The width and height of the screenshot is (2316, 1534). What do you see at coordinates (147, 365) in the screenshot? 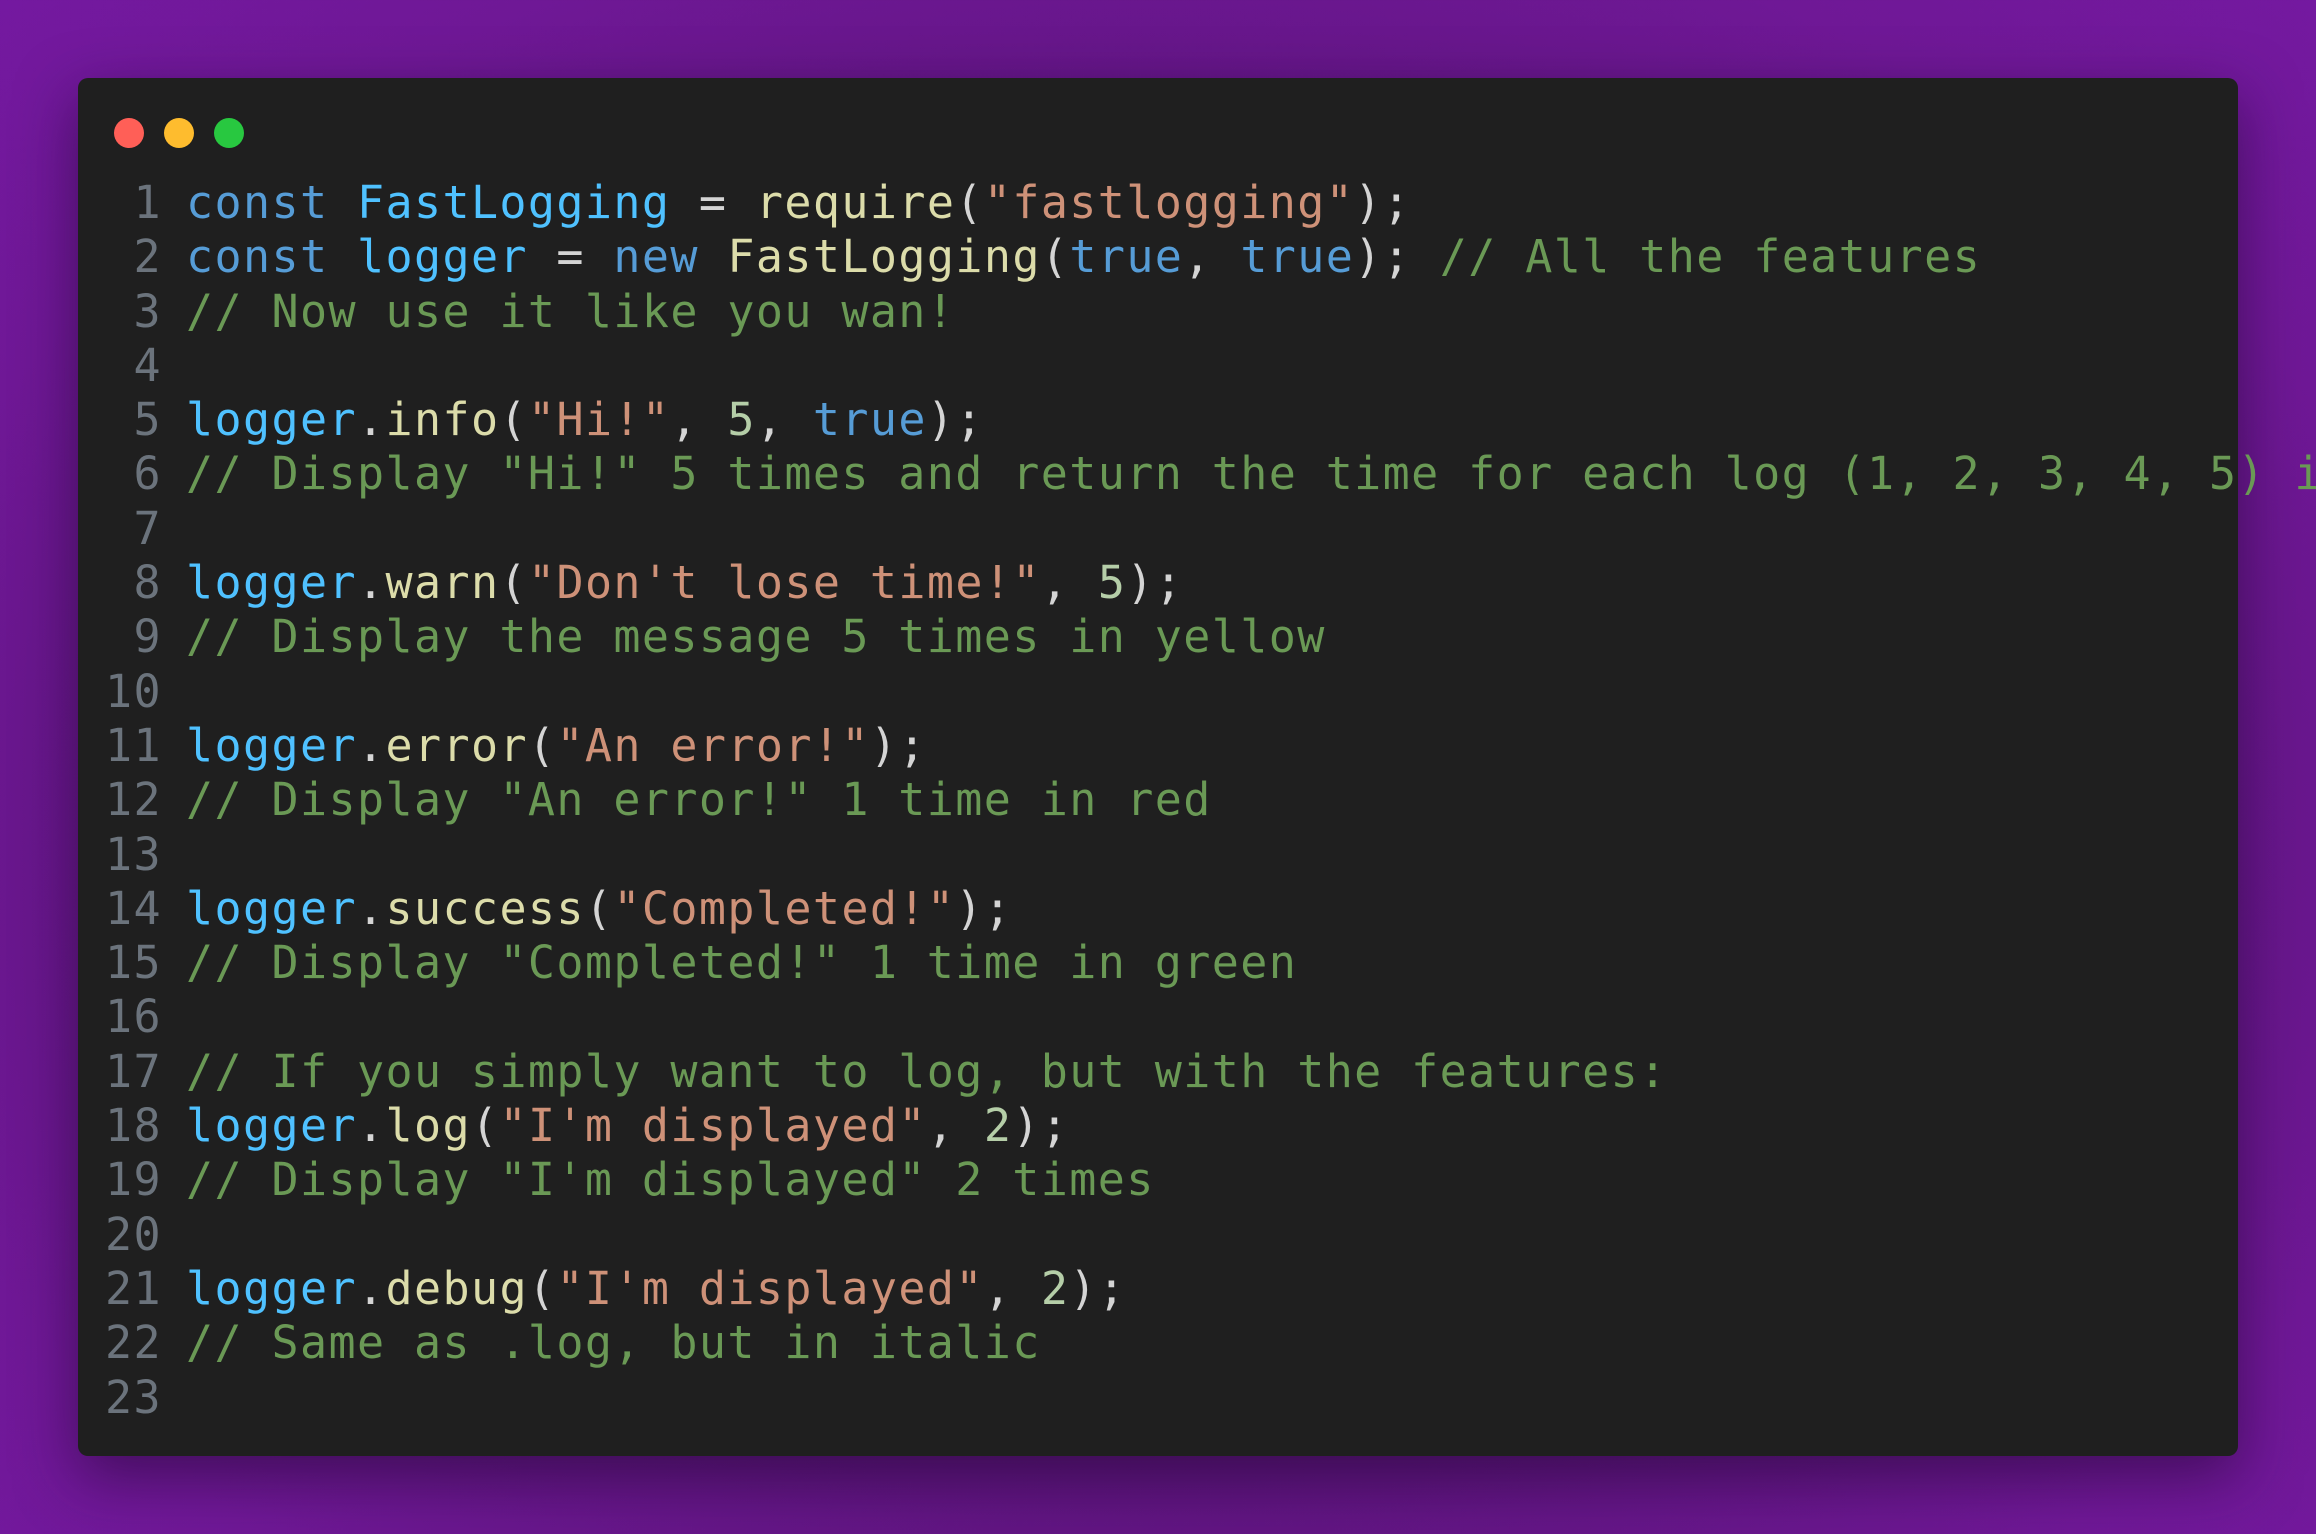
I see `line-number: 4` at bounding box center [147, 365].